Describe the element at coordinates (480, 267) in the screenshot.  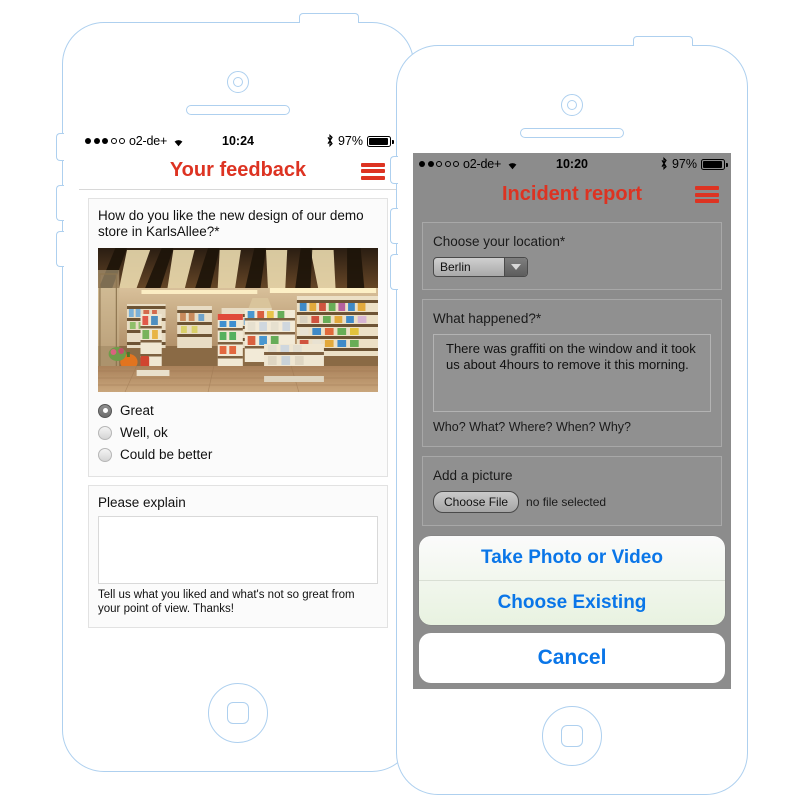
I see `location-select: Berlin` at that location.